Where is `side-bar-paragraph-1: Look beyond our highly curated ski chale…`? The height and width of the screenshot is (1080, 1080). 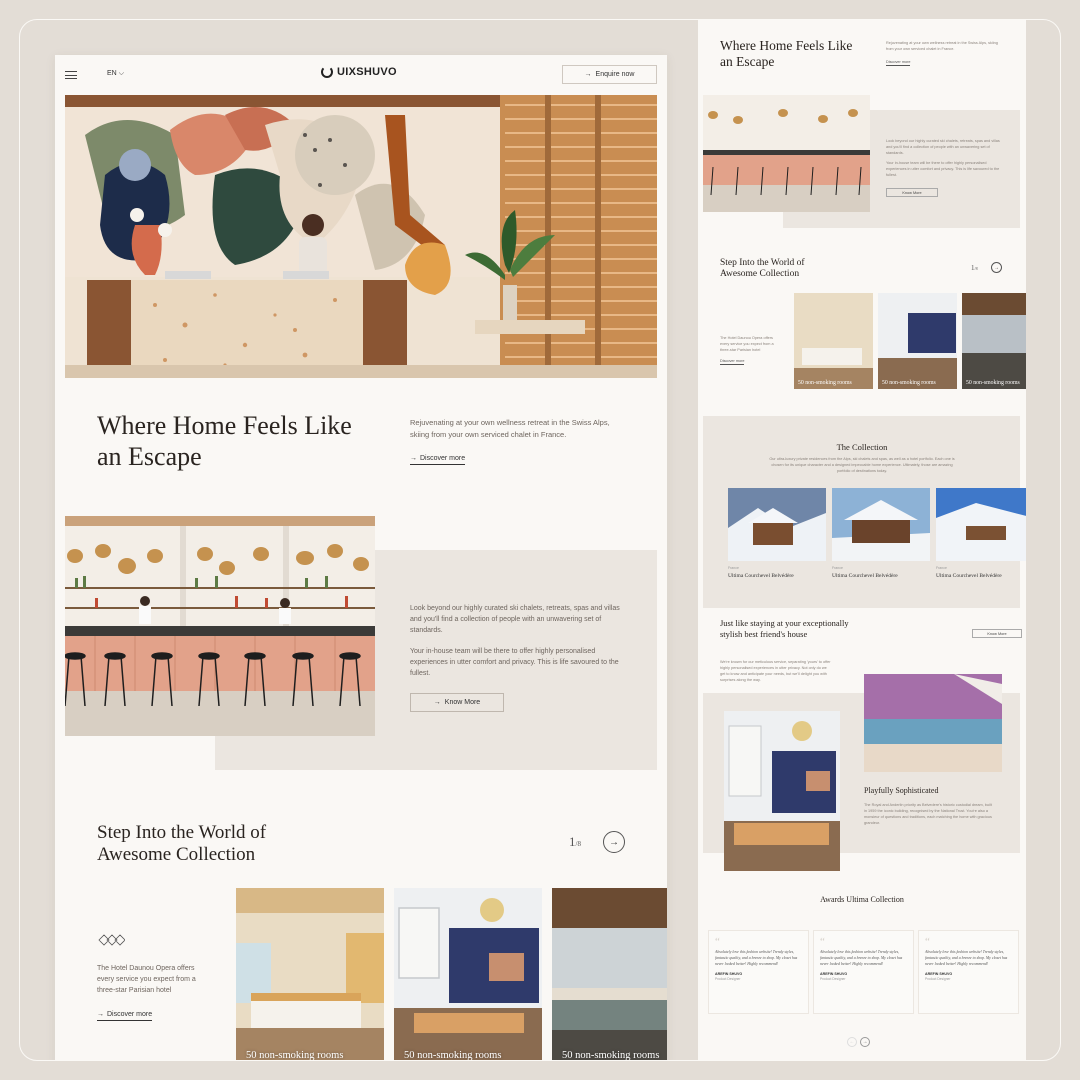 side-bar-paragraph-1: Look beyond our highly curated ski chale… is located at coordinates (943, 147).